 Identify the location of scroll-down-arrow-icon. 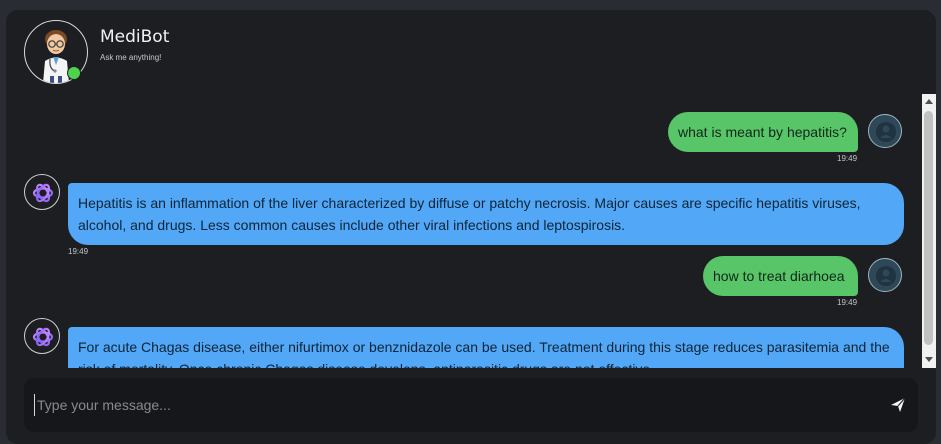
(929, 359).